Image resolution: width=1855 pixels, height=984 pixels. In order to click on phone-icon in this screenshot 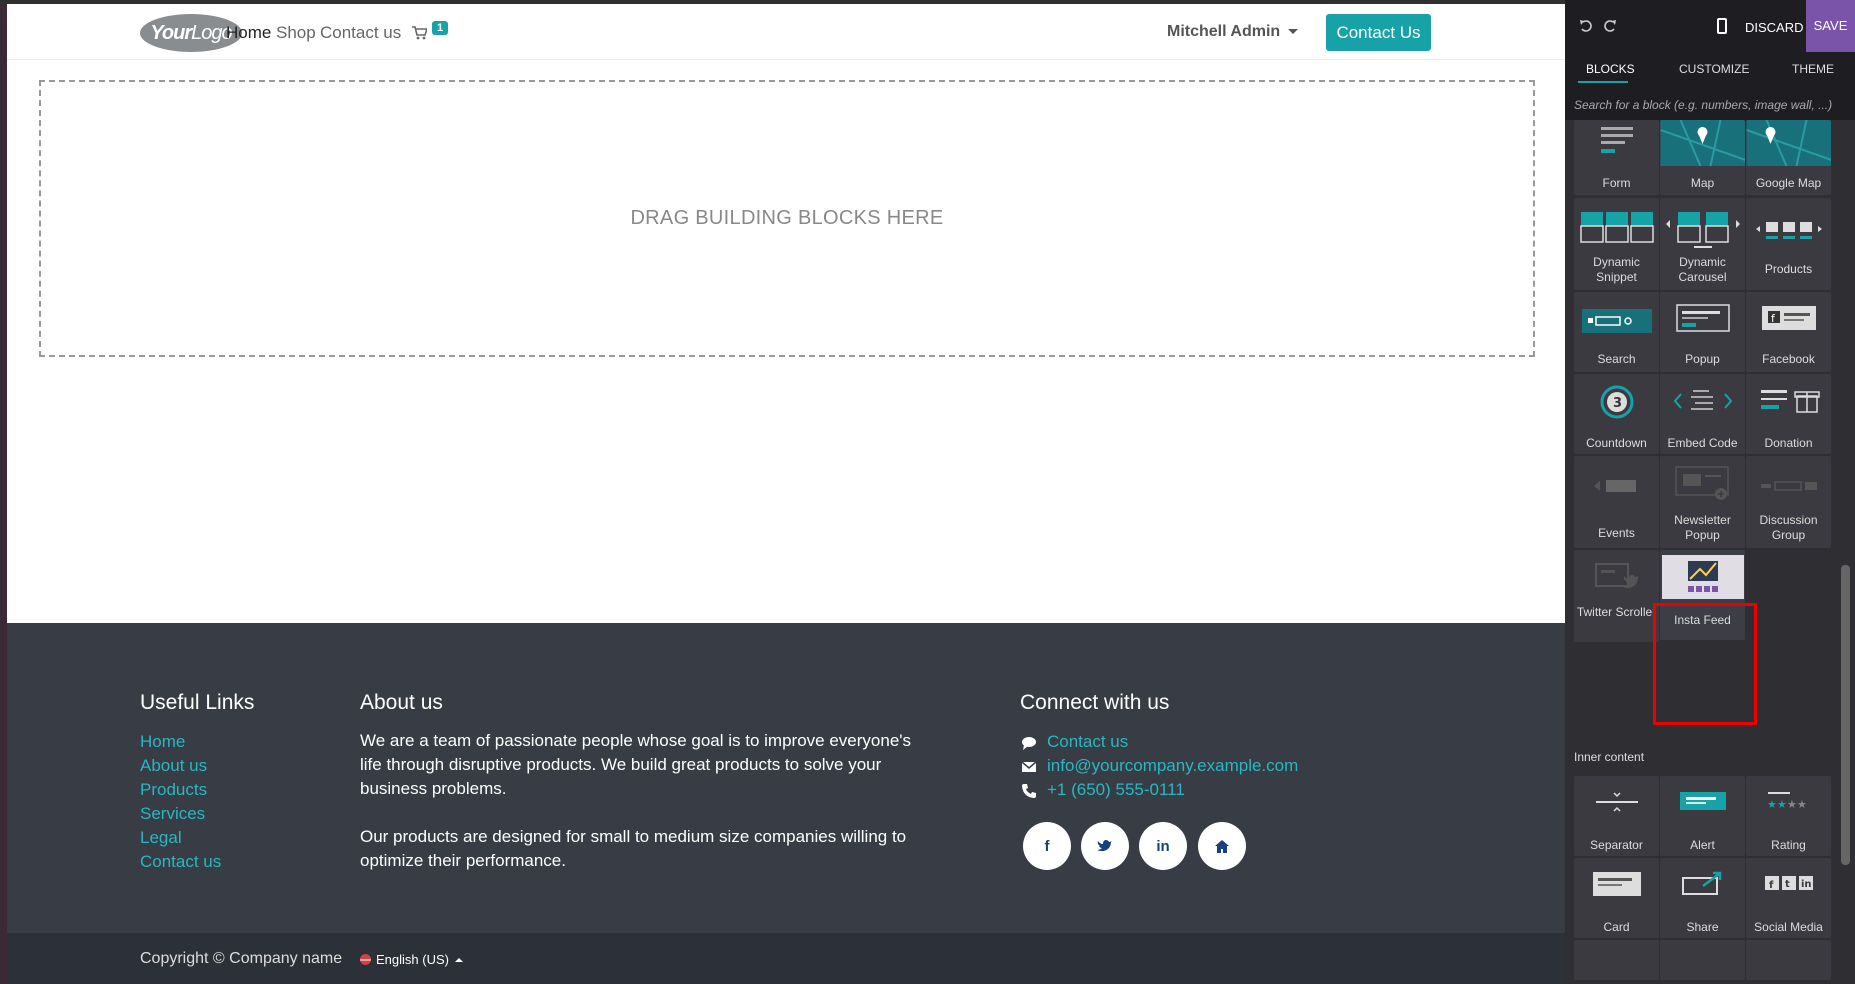, I will do `click(1029, 791)`.